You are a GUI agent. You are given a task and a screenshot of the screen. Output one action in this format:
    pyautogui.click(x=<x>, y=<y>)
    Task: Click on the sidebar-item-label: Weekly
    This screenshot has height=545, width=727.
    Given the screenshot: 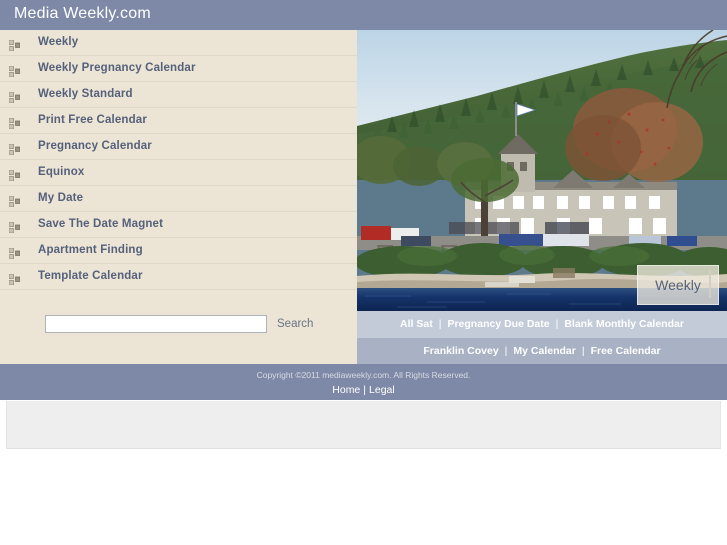 What is the action you would take?
    pyautogui.click(x=58, y=42)
    